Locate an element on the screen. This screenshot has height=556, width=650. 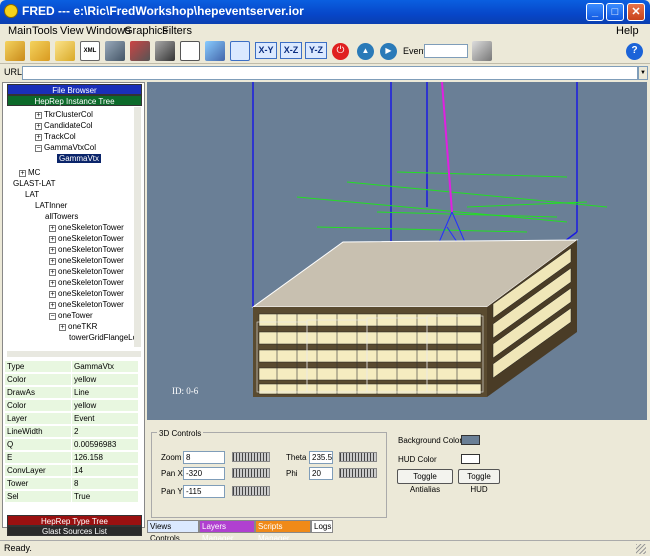
prop-key: Color is located at coordinates (38, 405).